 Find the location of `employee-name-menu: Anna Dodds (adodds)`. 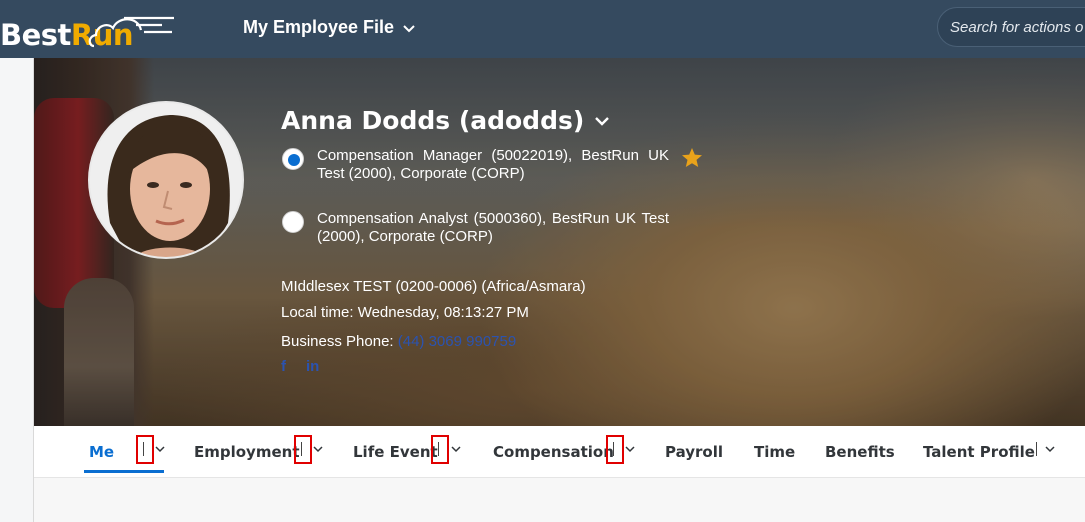

employee-name-menu: Anna Dodds (adodds) is located at coordinates (445, 120).